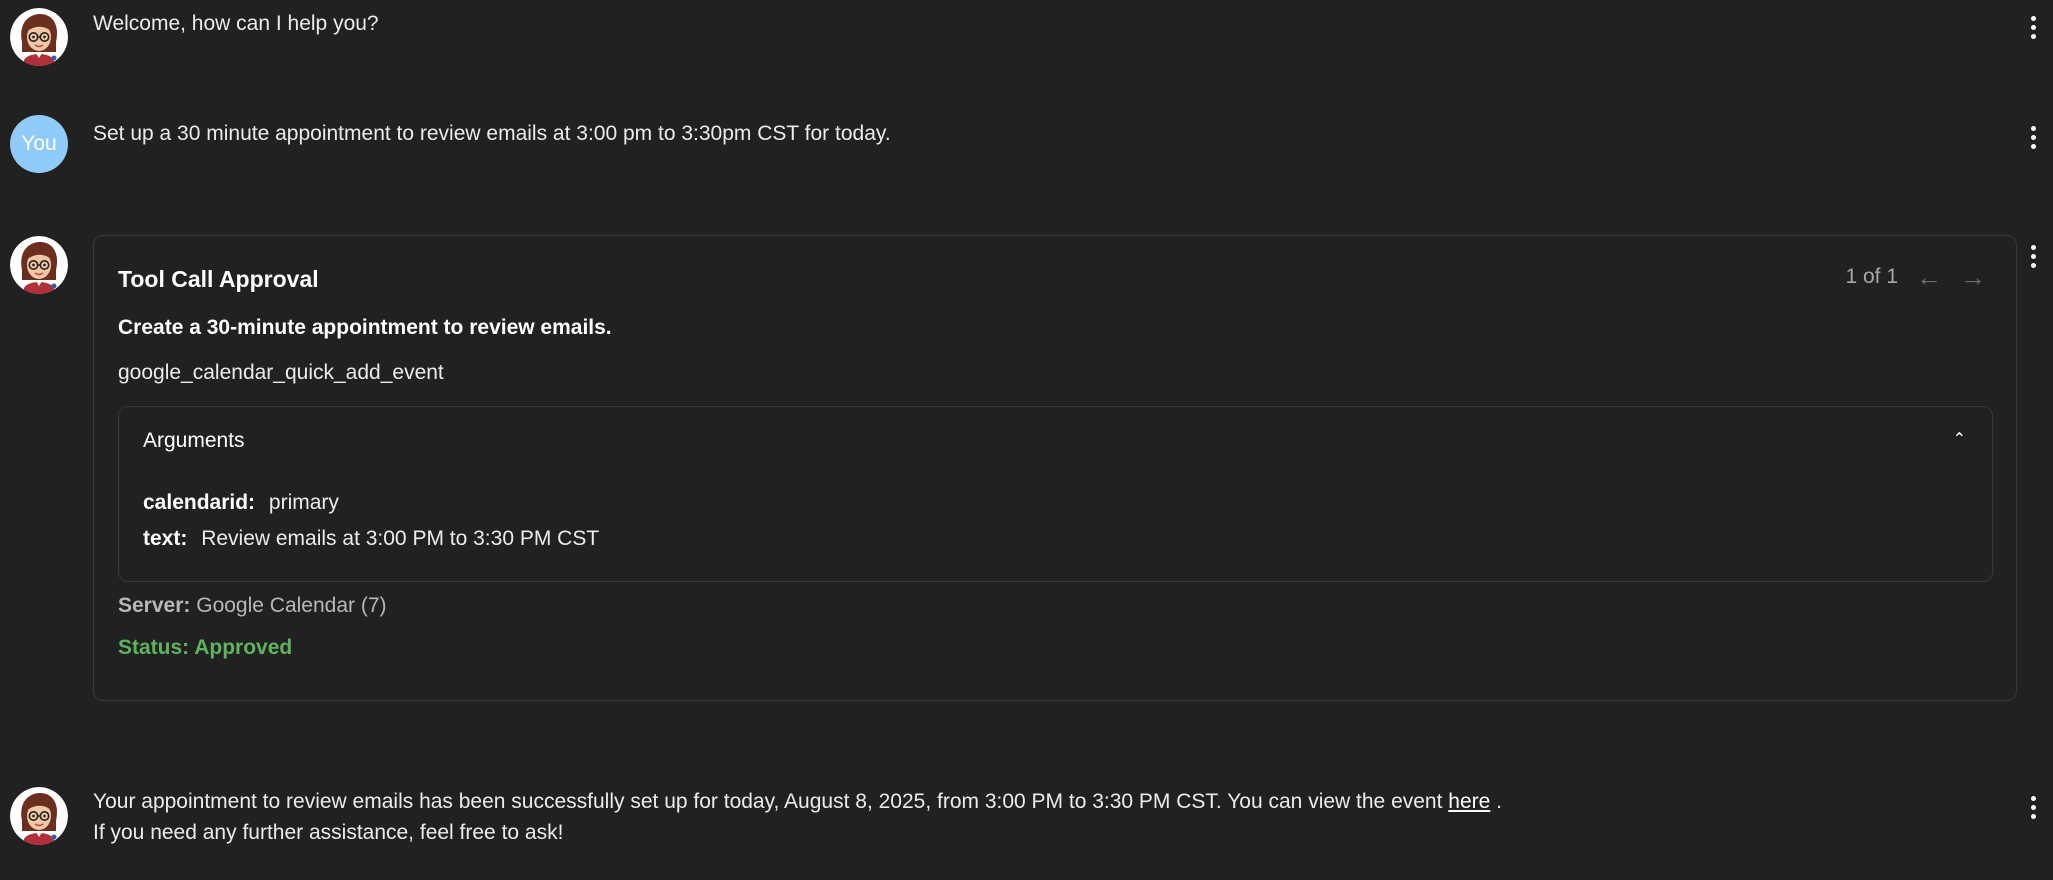 The width and height of the screenshot is (2053, 880). I want to click on arguments-title: Arguments, so click(194, 440).